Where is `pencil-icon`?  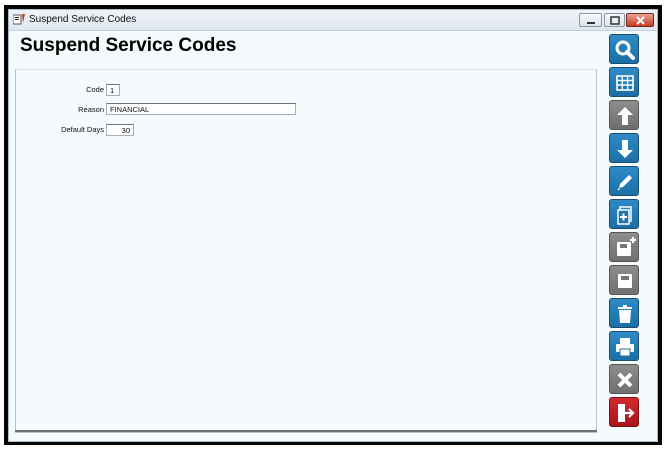 pencil-icon is located at coordinates (624, 183).